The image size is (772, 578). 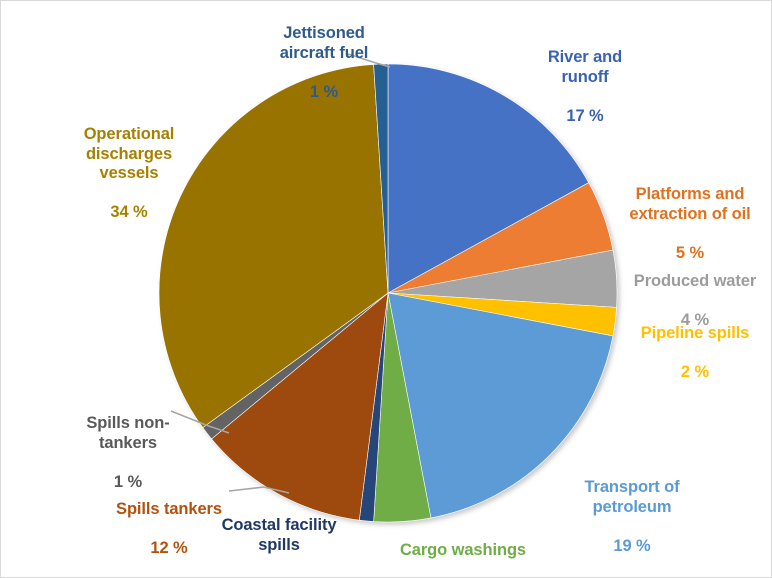 I want to click on pie-label-text-platforms: Platforms and extraction of oil, so click(x=690, y=204).